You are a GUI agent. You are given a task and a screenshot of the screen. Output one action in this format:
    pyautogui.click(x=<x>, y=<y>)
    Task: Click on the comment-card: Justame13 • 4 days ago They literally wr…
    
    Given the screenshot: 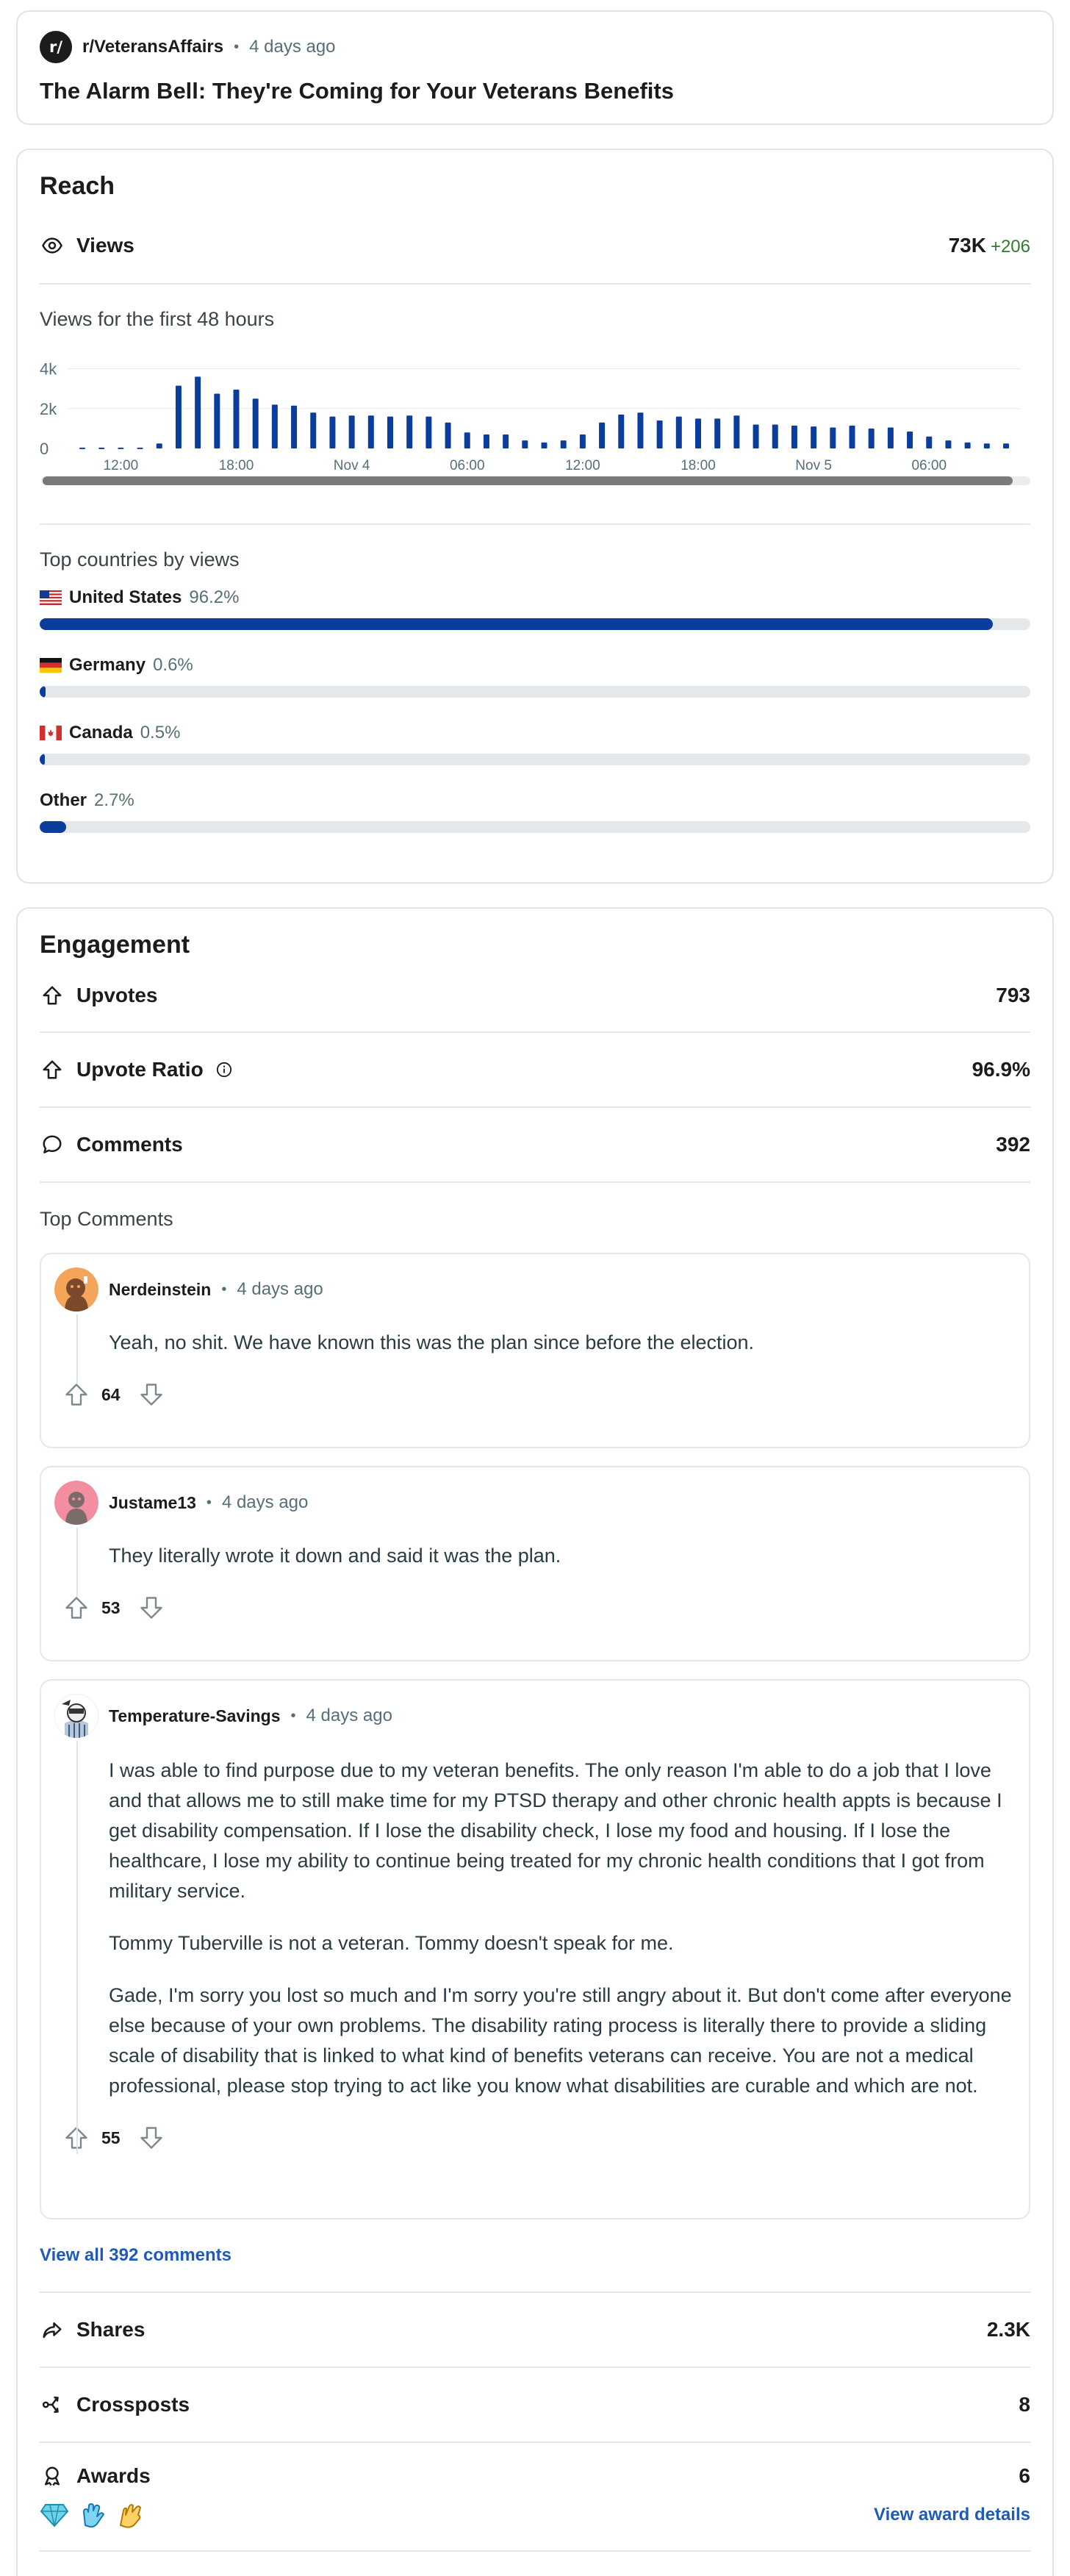 What is the action you would take?
    pyautogui.click(x=535, y=1564)
    